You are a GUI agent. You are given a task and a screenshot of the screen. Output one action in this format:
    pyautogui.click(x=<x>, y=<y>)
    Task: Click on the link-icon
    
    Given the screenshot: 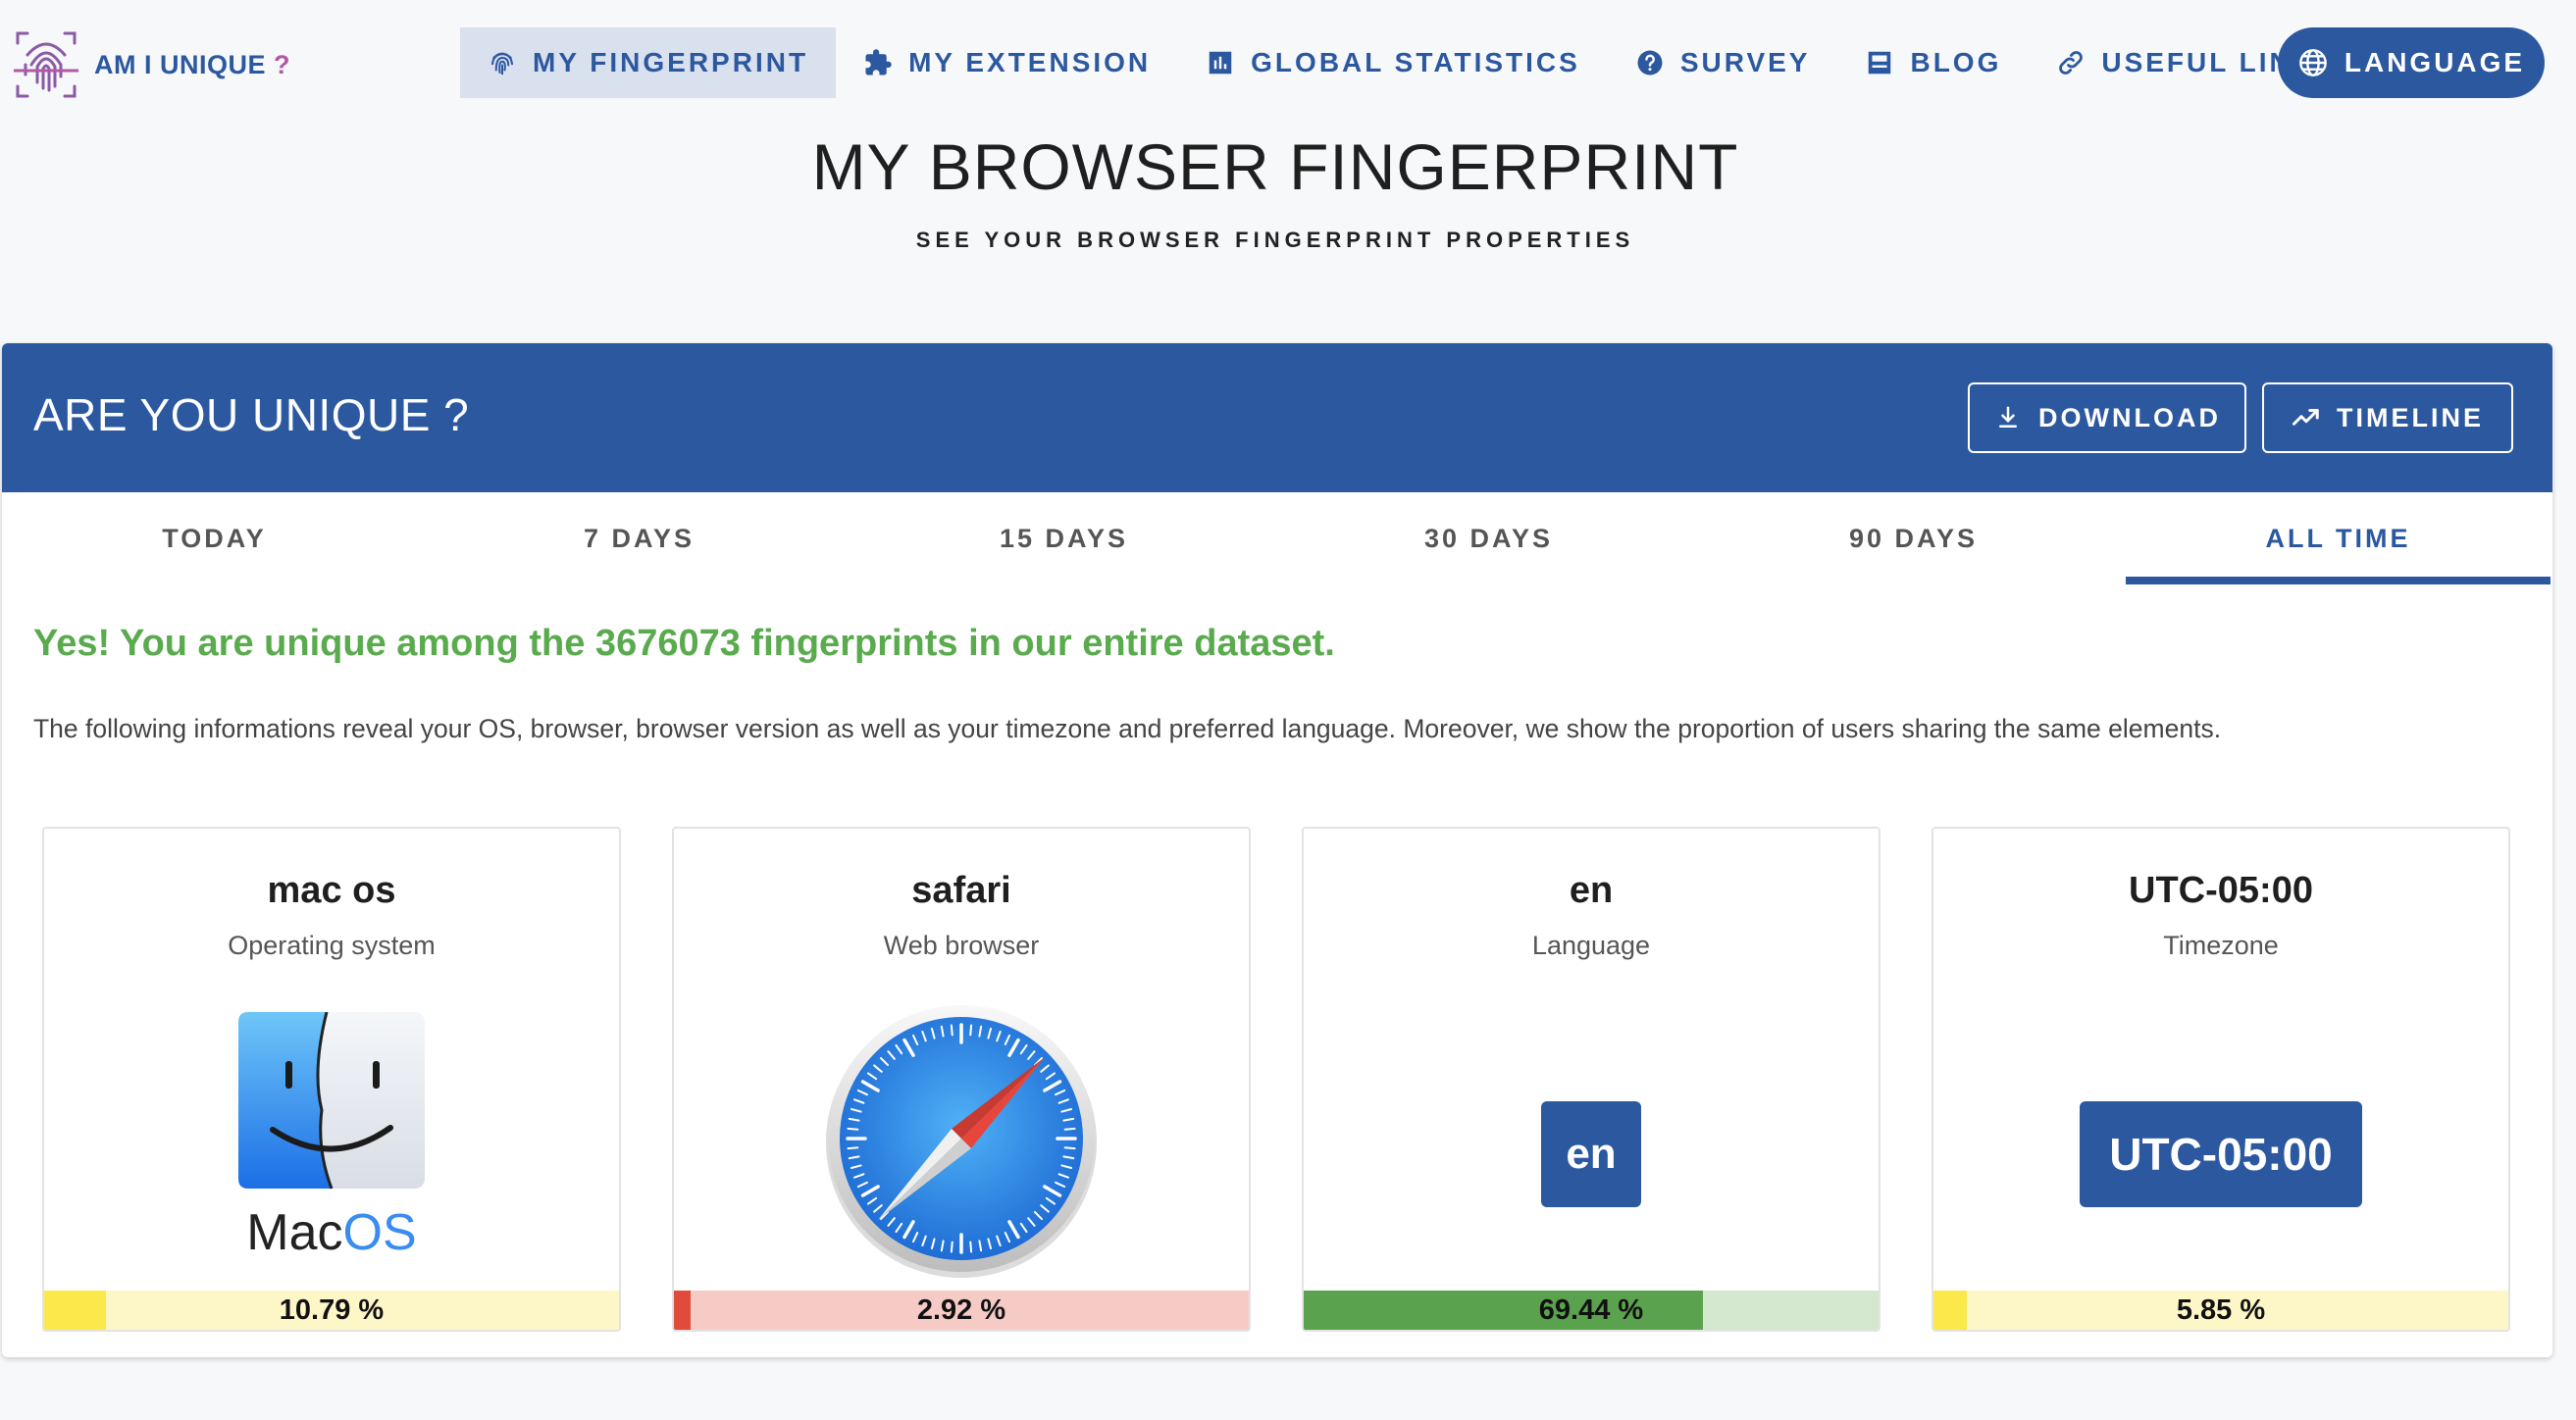 What is the action you would take?
    pyautogui.click(x=2071, y=63)
    